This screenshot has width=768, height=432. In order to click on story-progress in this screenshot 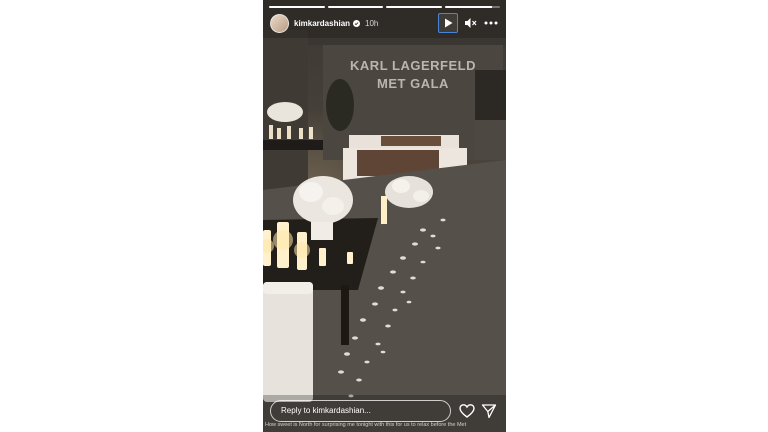, I will do `click(384, 7)`.